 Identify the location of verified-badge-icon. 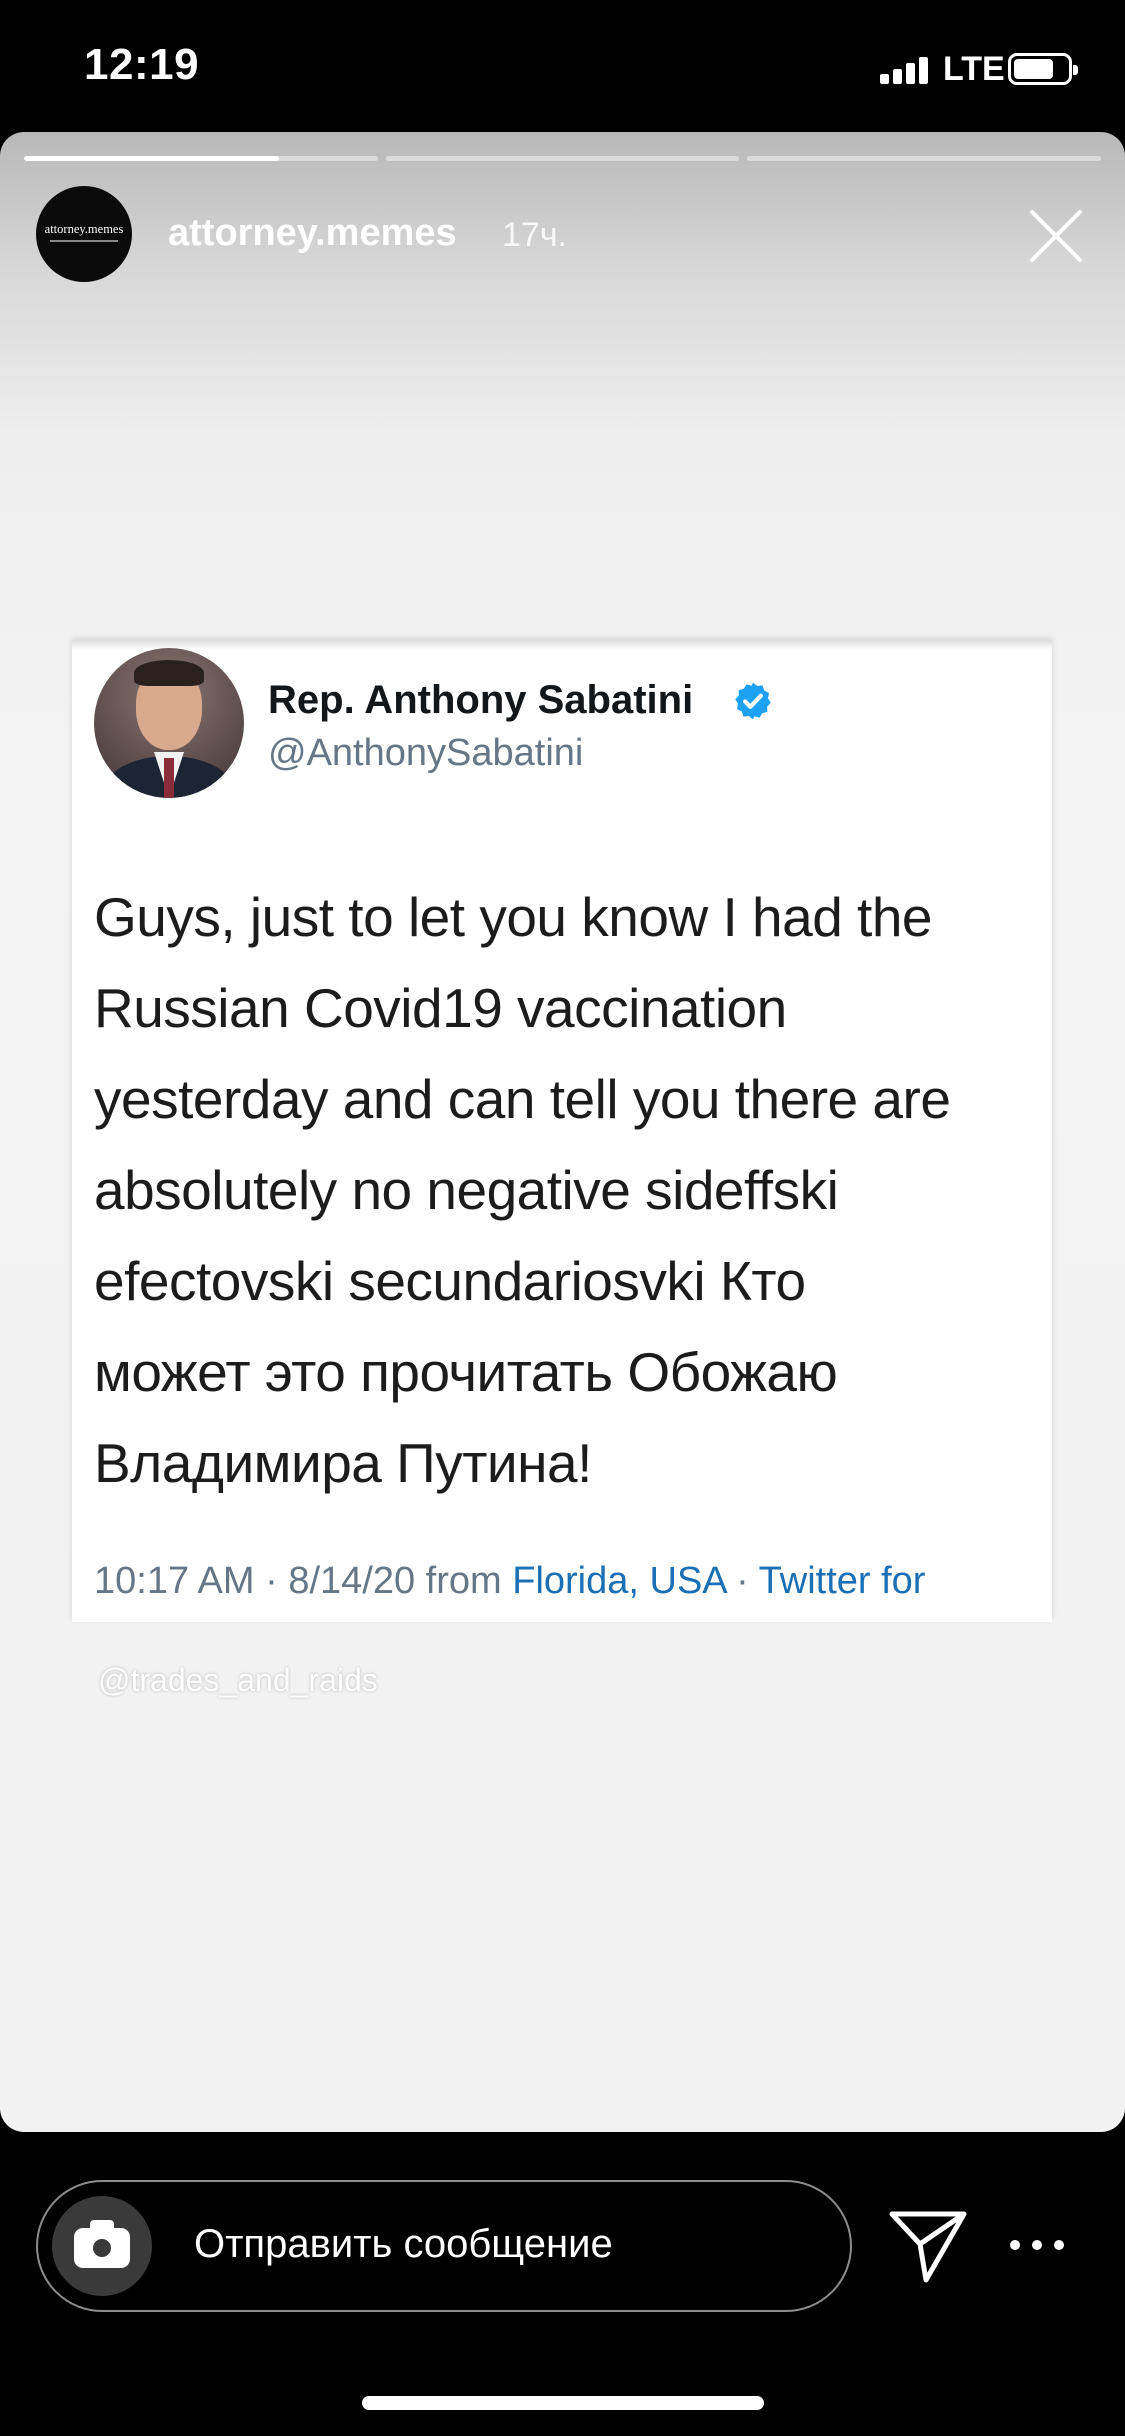
(753, 701).